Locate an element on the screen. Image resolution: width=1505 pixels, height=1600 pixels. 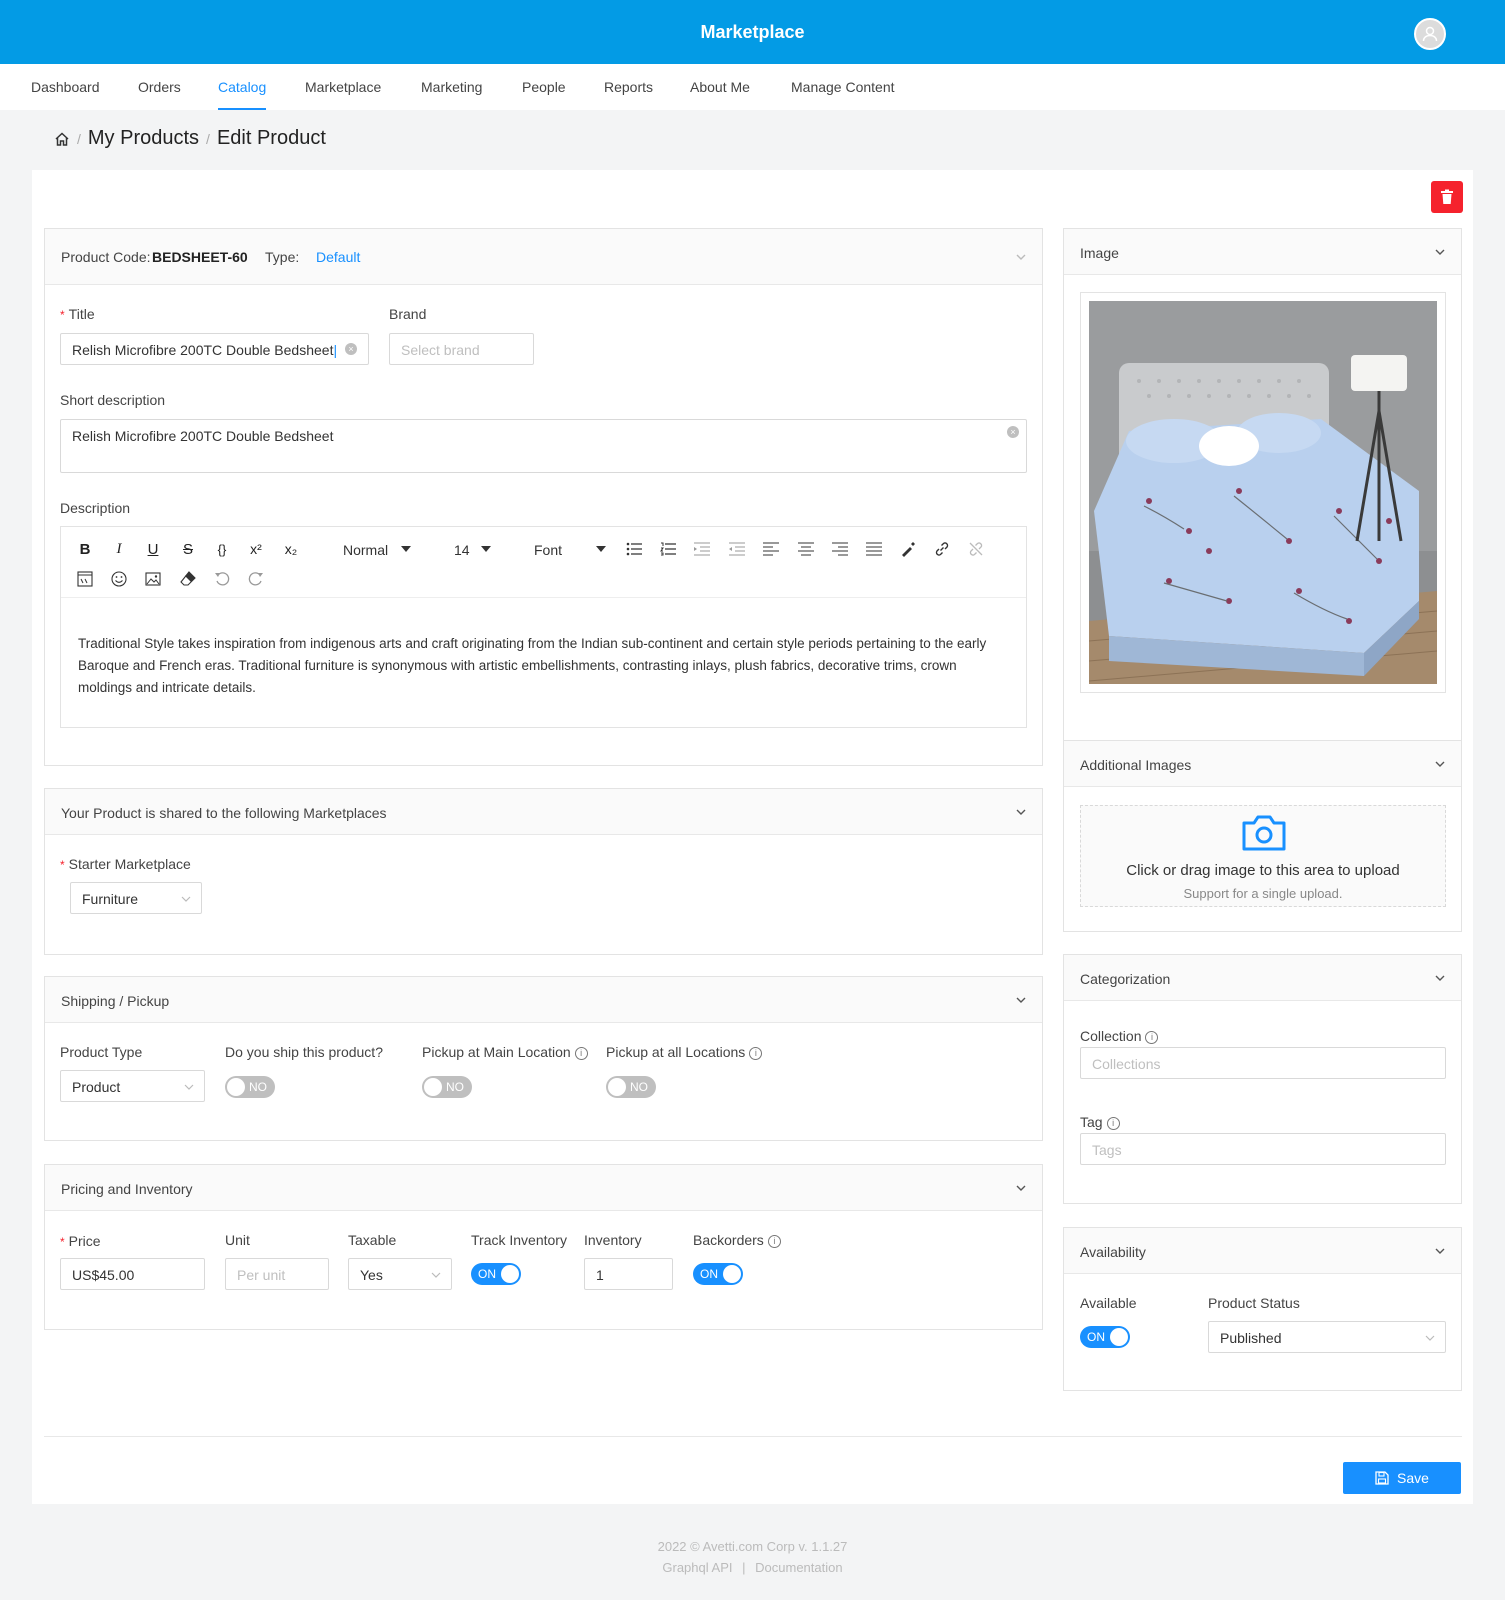
delete-button is located at coordinates (1447, 197).